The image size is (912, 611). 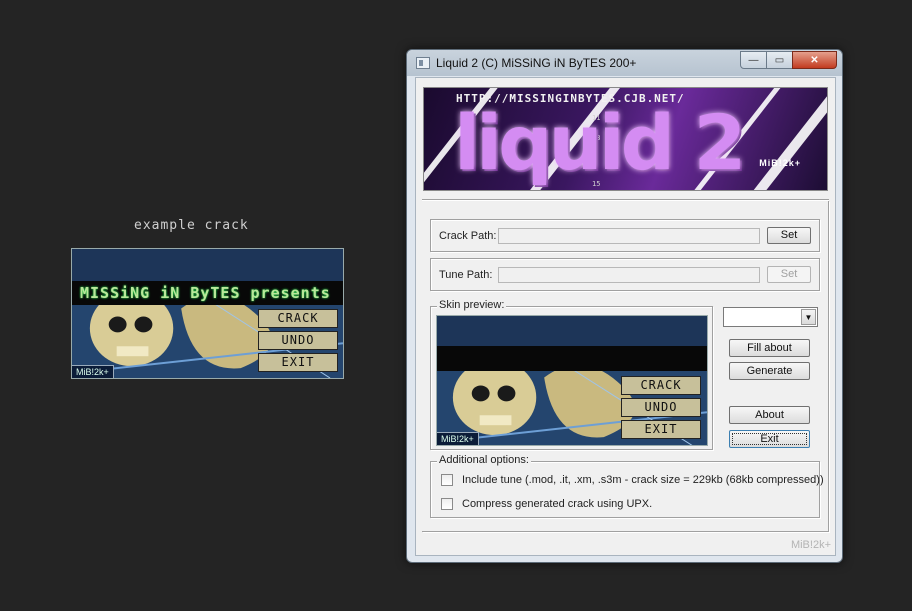 What do you see at coordinates (769, 439) in the screenshot?
I see `exit-button: Exit` at bounding box center [769, 439].